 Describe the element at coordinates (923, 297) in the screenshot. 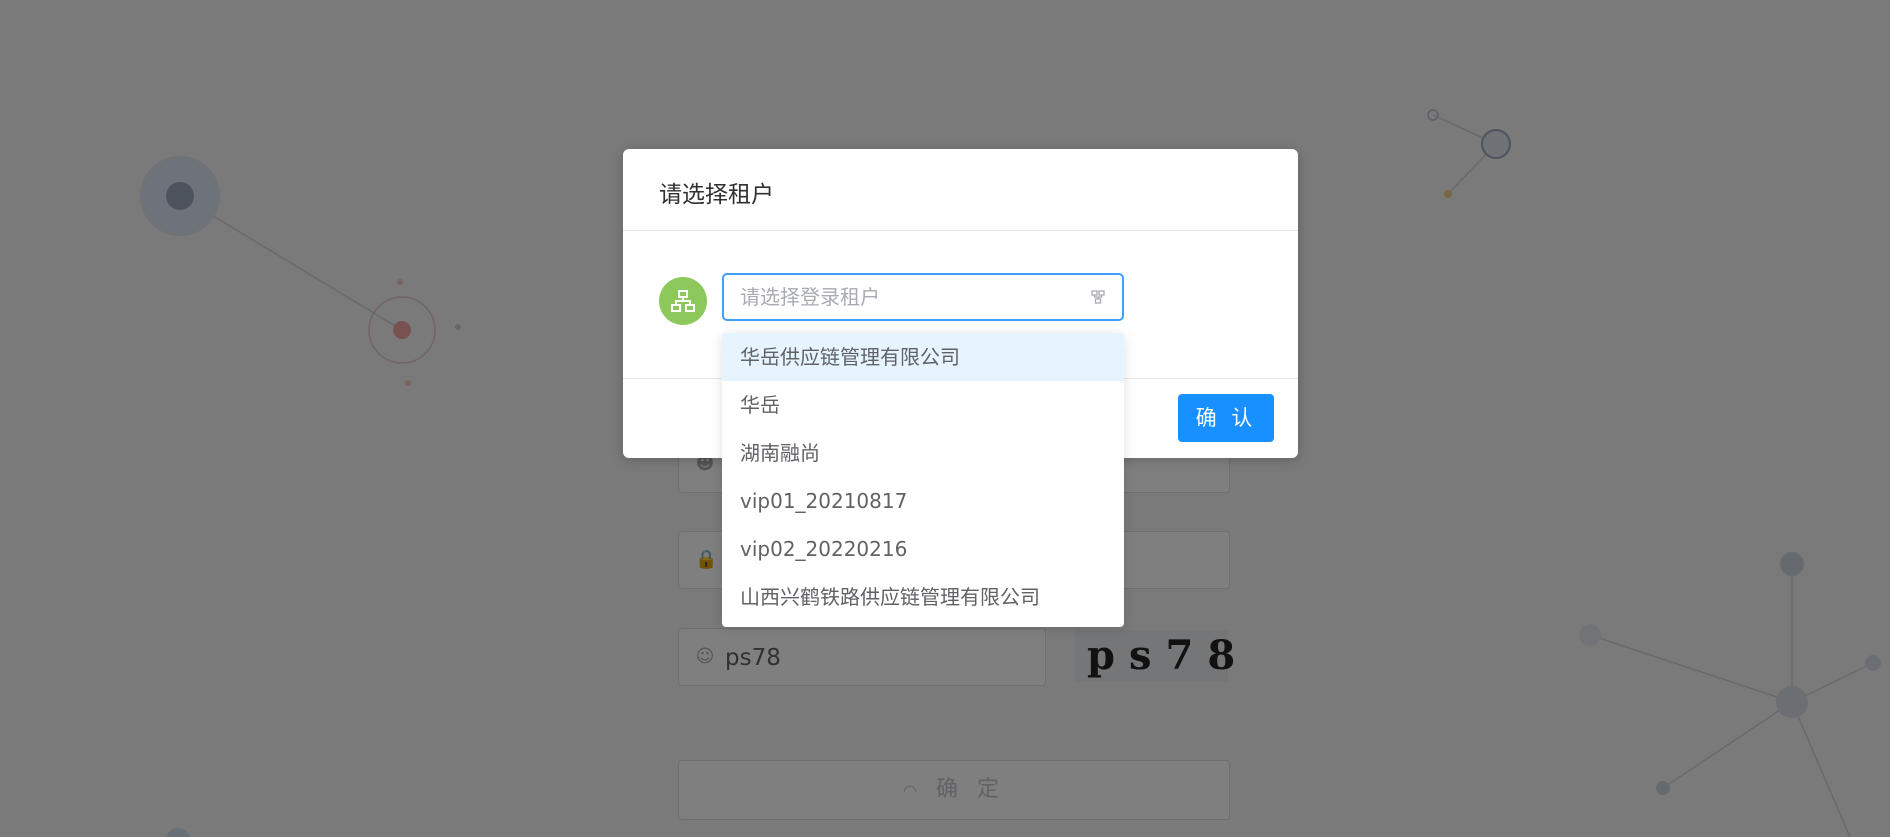

I see `tenant-select: 请选择登录租户` at that location.